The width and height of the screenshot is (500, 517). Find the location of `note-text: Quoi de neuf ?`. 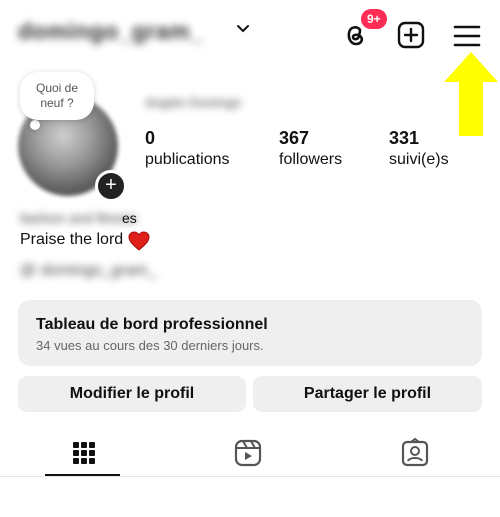

note-text: Quoi de neuf ? is located at coordinates (57, 95).